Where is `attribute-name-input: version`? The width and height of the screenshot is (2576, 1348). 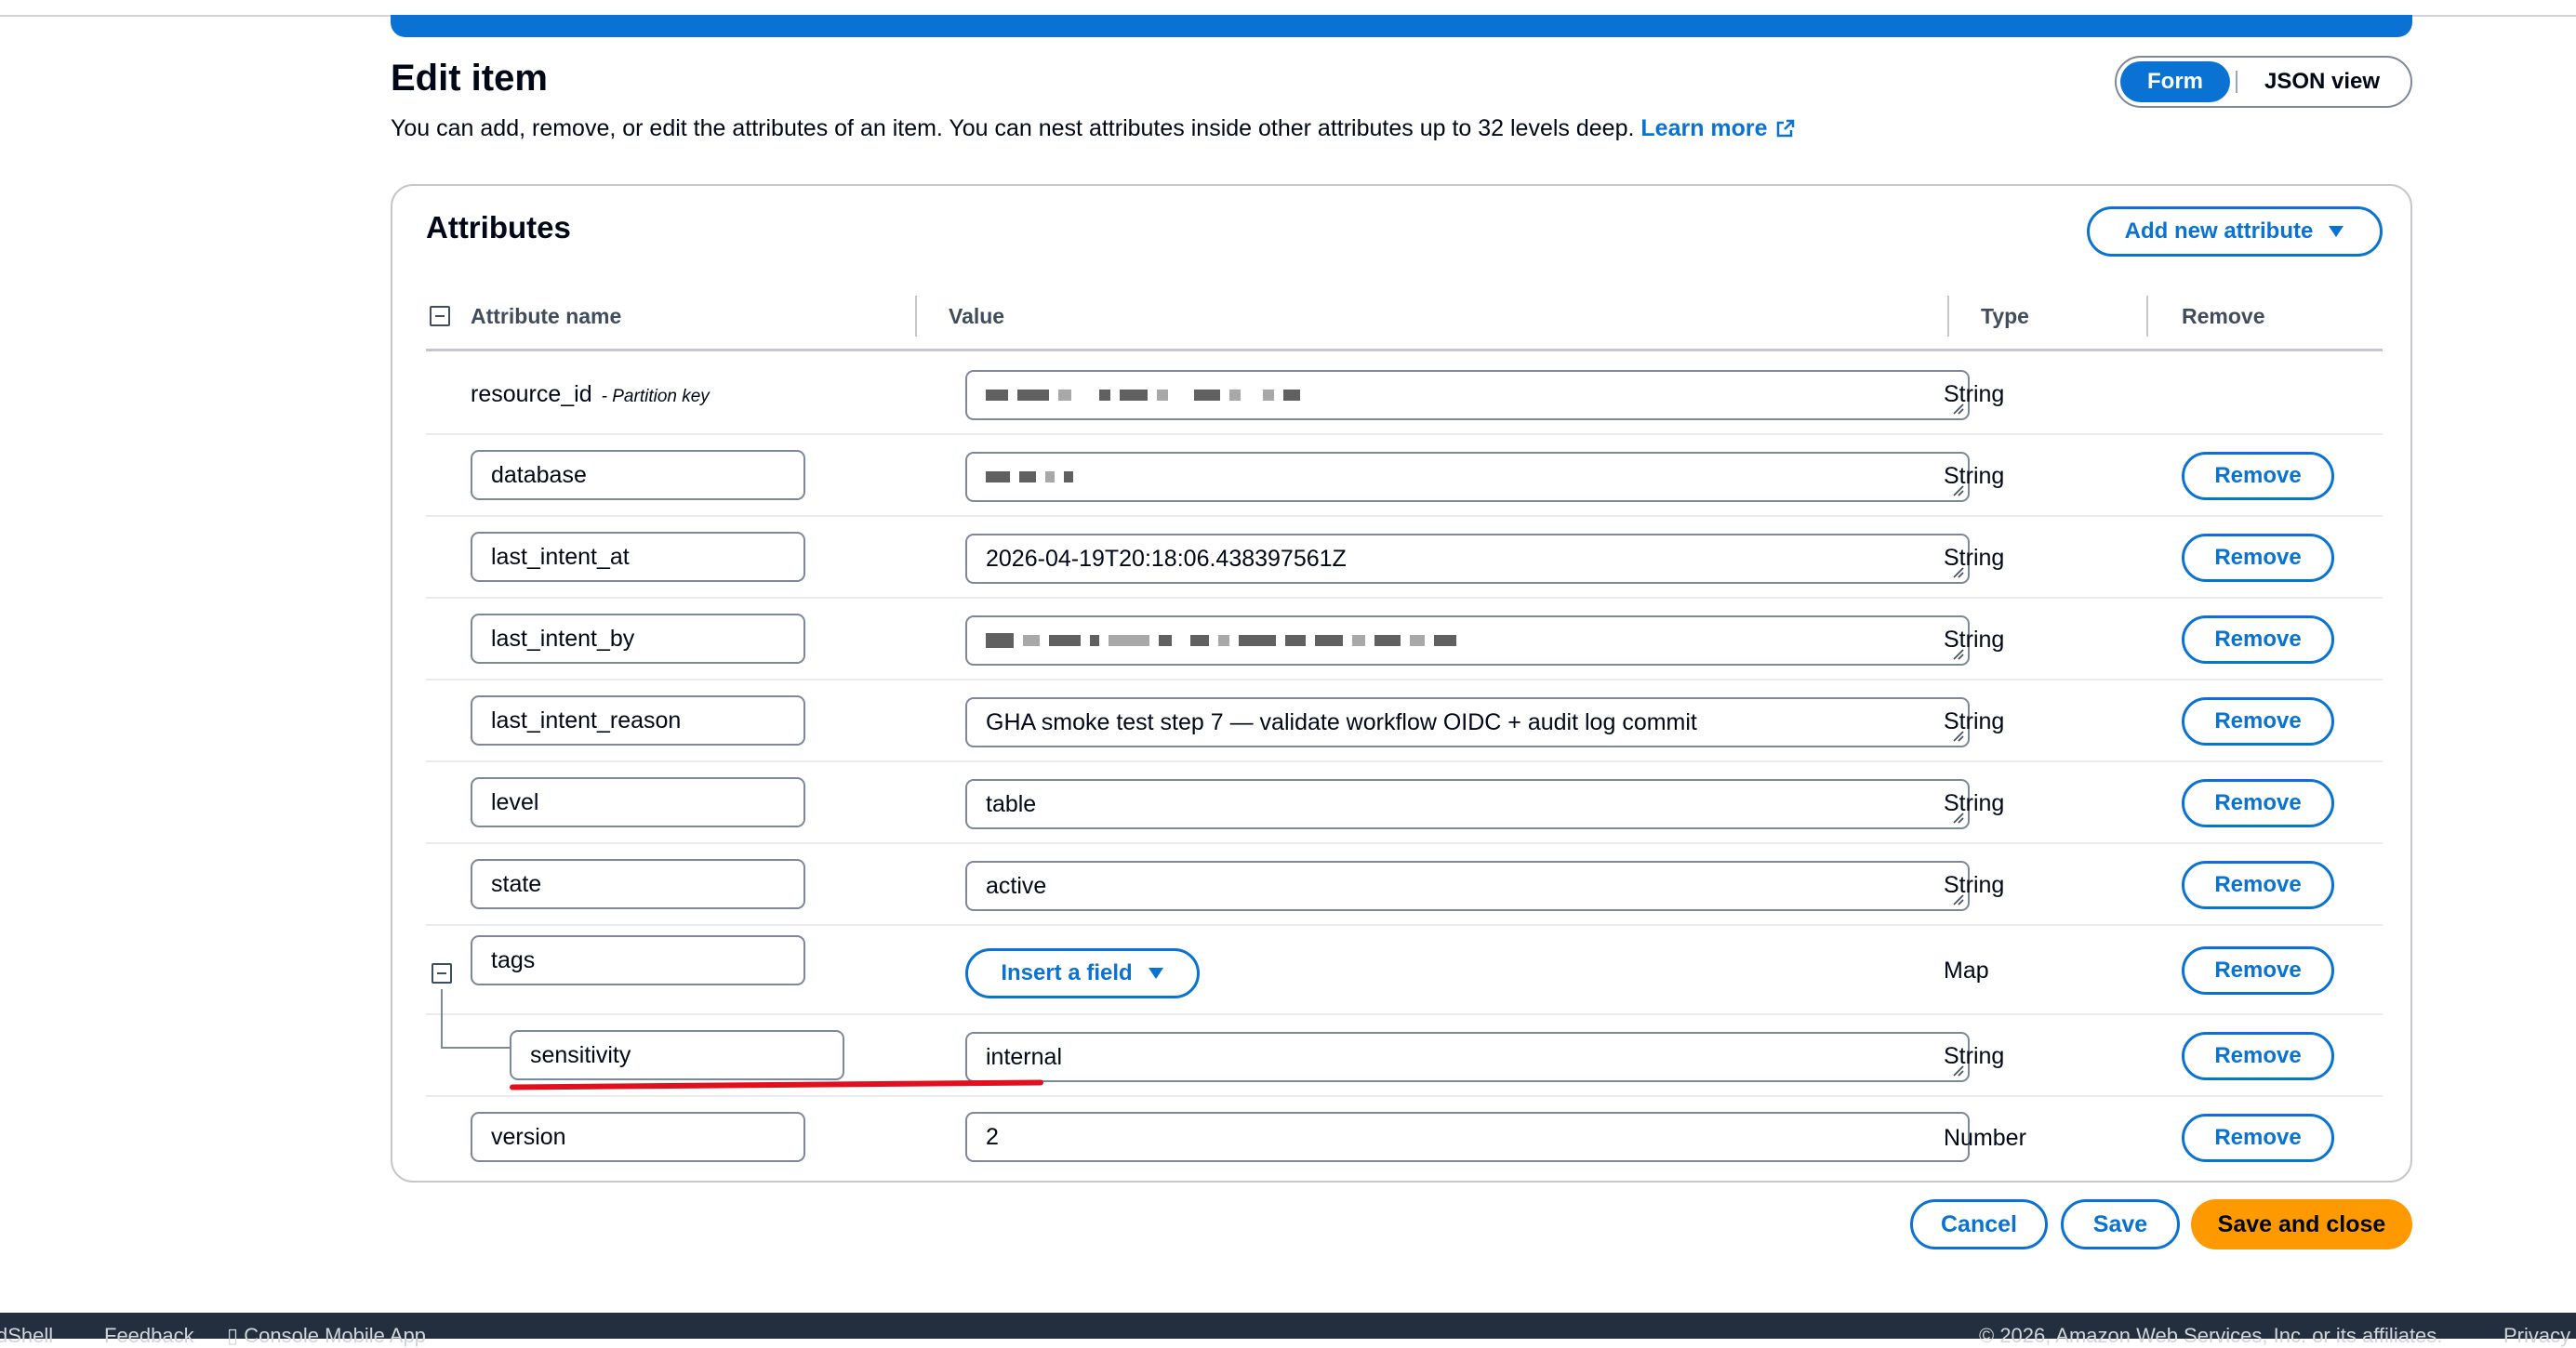
attribute-name-input: version is located at coordinates (638, 1137).